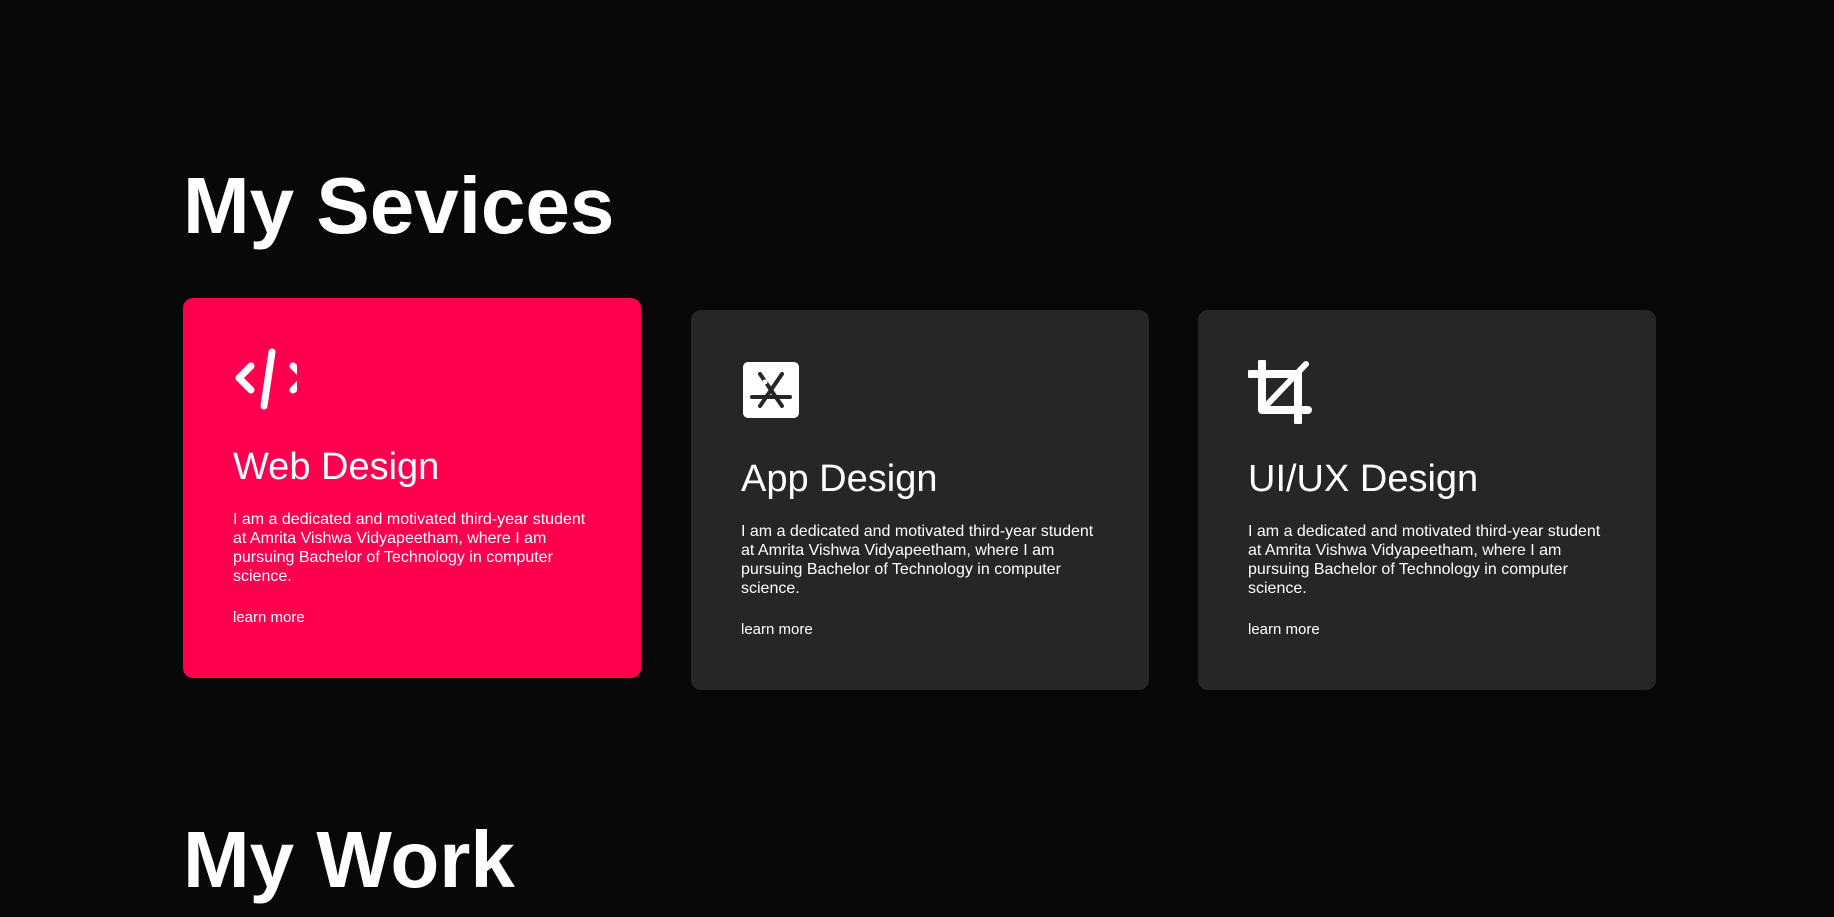  Describe the element at coordinates (1363, 479) in the screenshot. I see `service-card-title: UI/UX Design` at that location.